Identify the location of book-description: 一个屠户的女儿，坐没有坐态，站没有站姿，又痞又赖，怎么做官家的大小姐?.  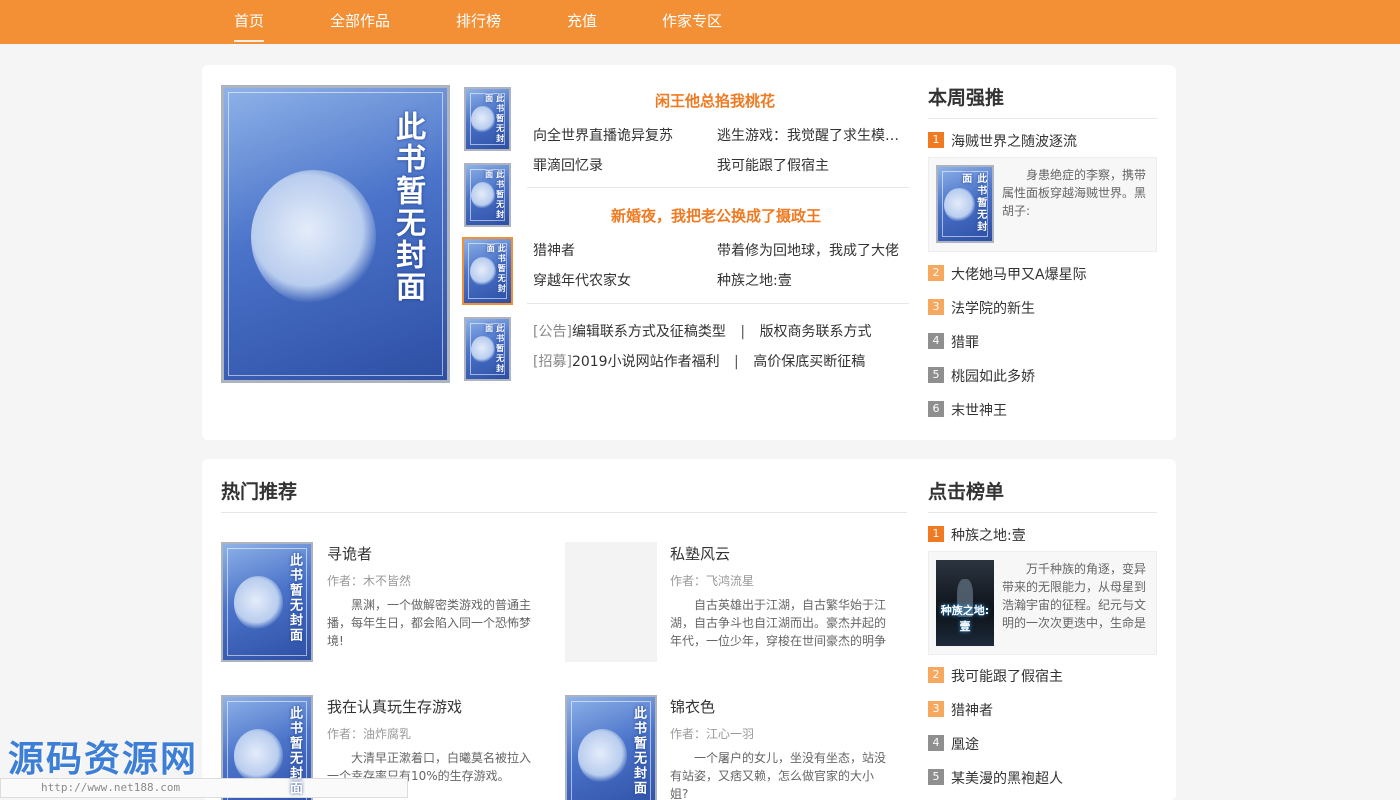
(778, 775).